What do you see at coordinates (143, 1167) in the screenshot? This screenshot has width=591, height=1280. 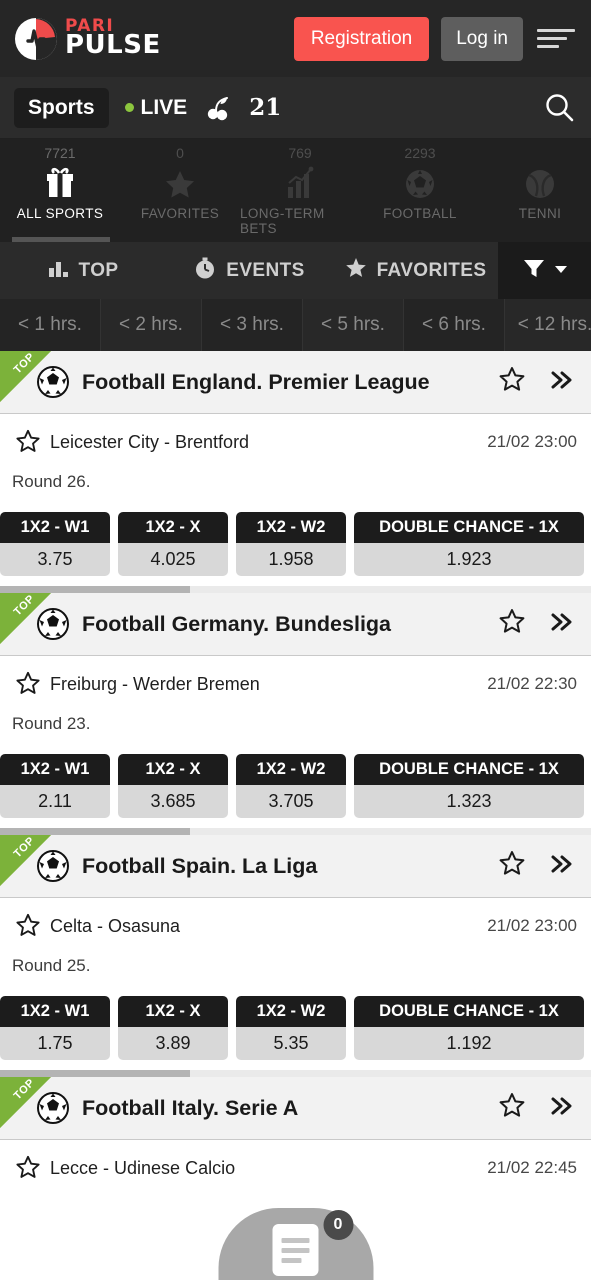 I see `match-teams: Lecce - Udinese Calcio` at bounding box center [143, 1167].